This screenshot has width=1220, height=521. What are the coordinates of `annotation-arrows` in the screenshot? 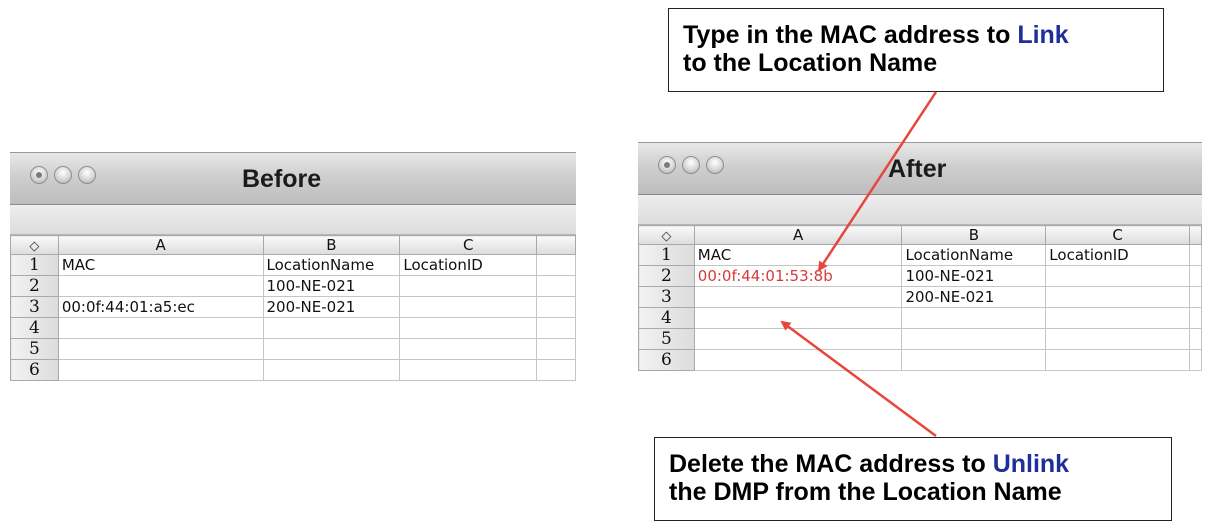 It's located at (859, 264).